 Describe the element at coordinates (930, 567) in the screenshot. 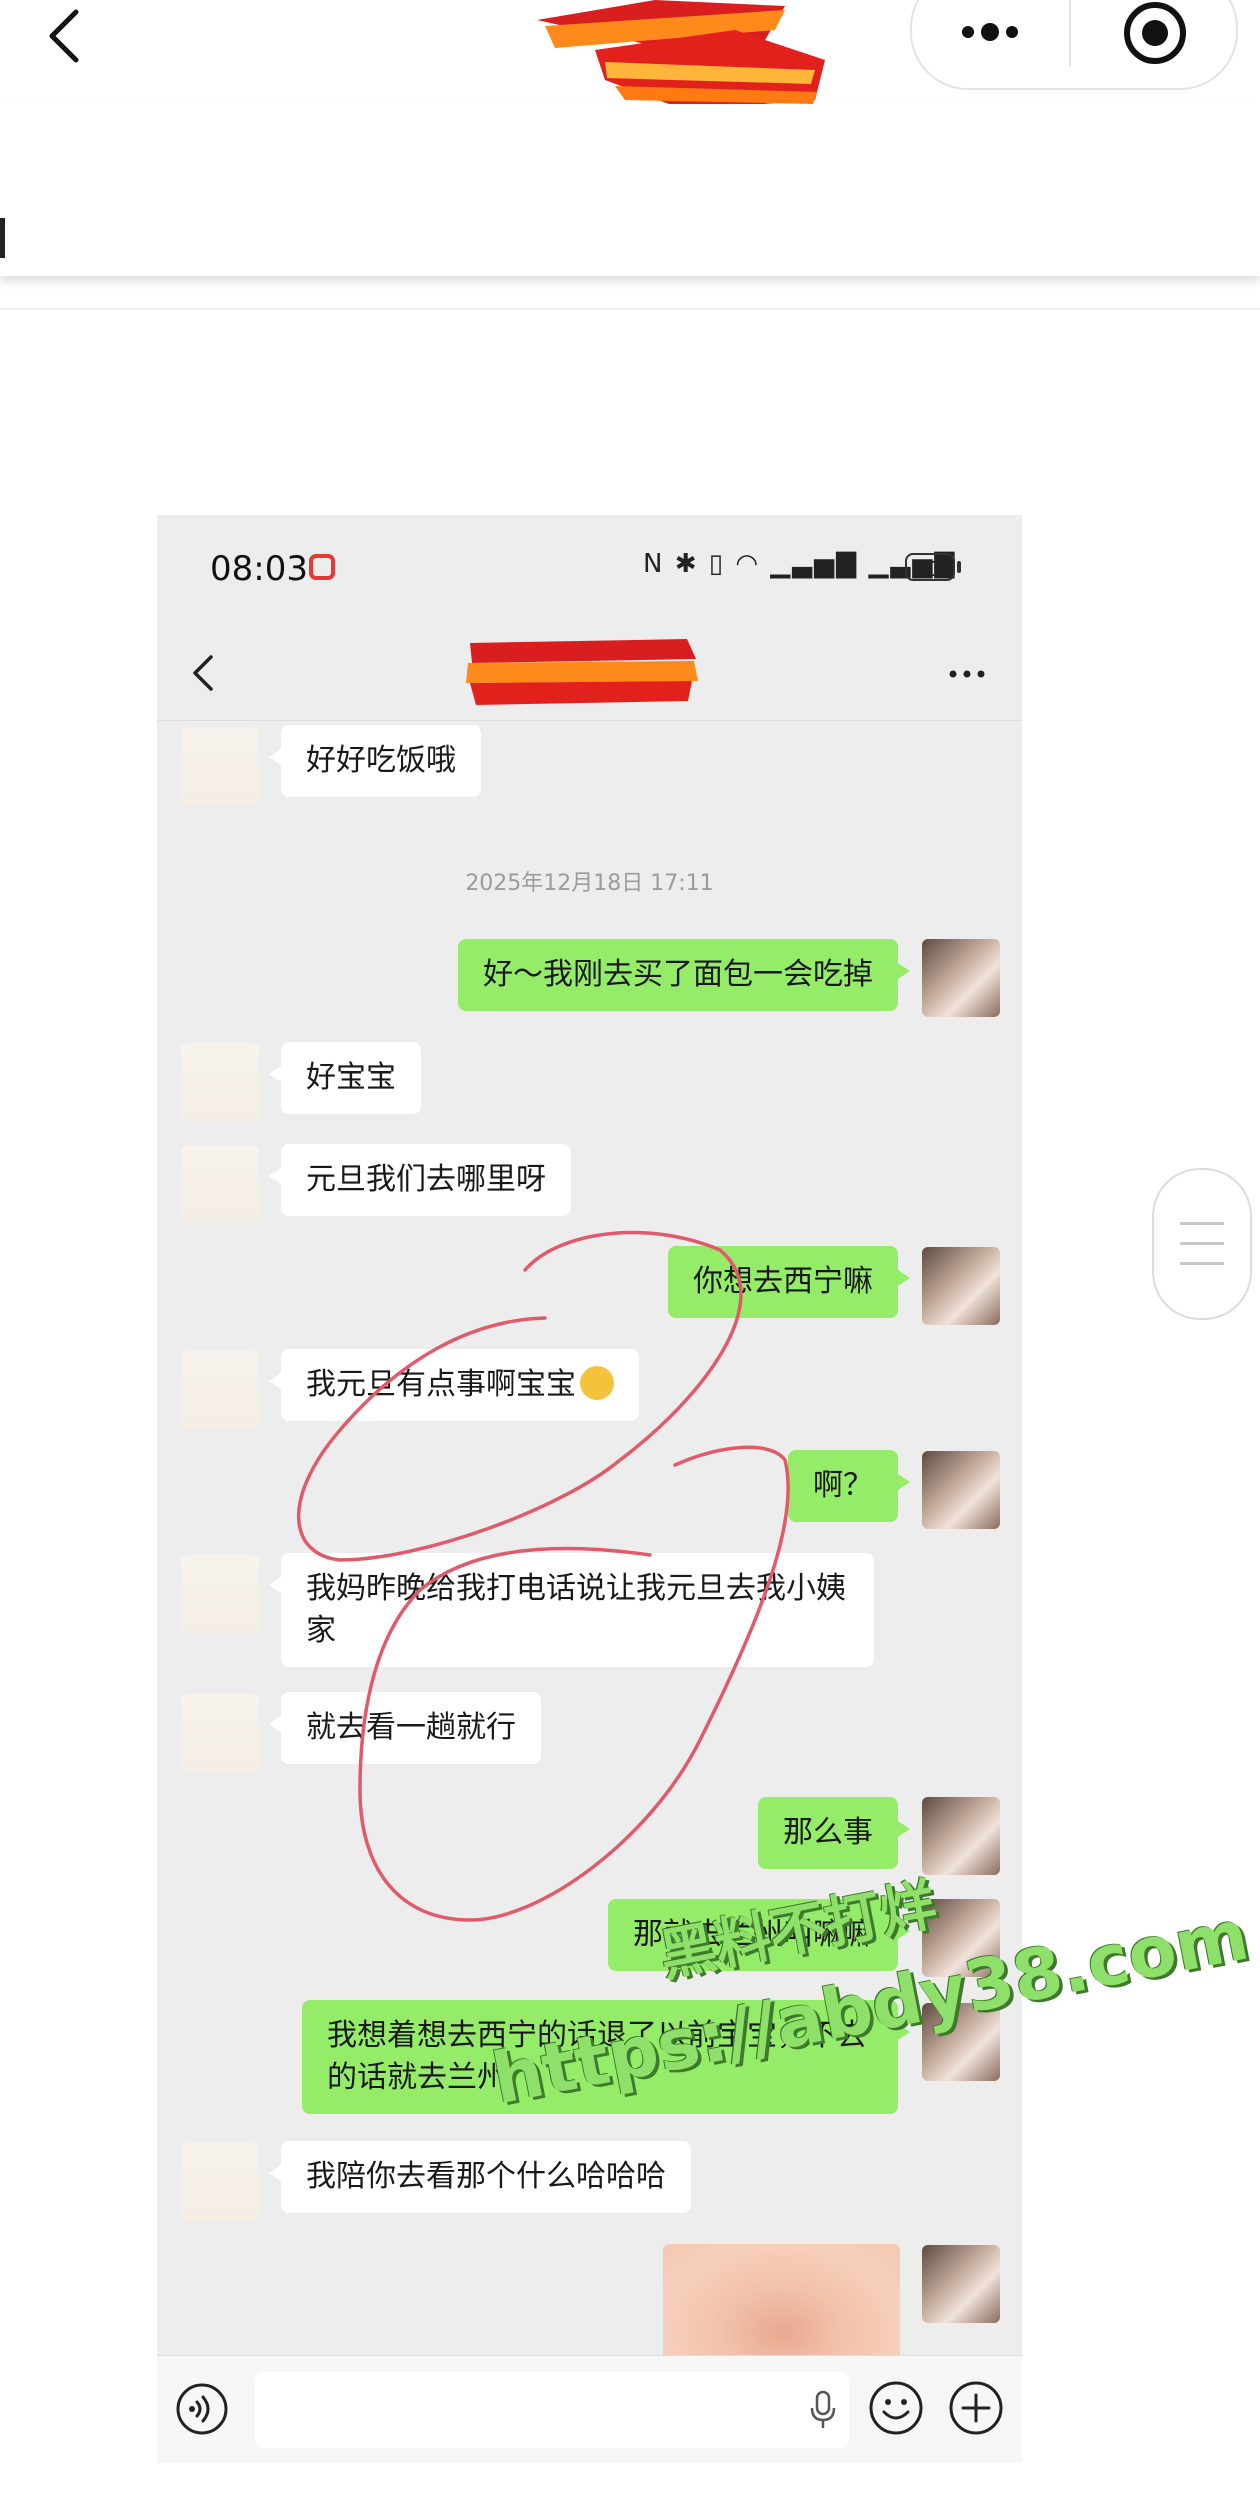

I see `battery-icon: 83` at that location.